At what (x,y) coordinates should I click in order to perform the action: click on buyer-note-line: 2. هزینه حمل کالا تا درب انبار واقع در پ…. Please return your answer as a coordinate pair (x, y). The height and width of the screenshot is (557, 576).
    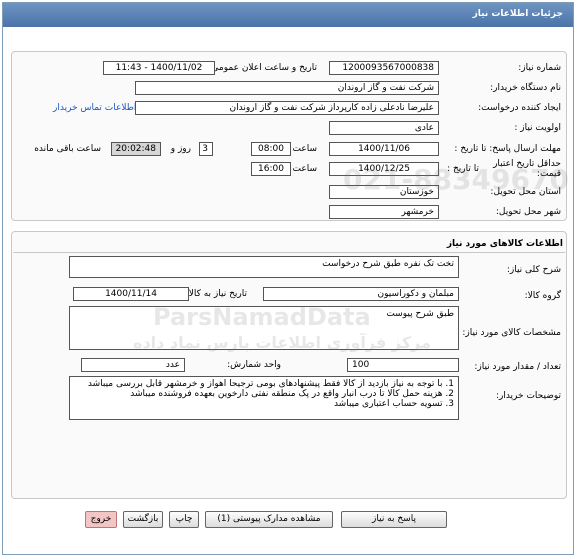
    Looking at the image, I should click on (292, 394).